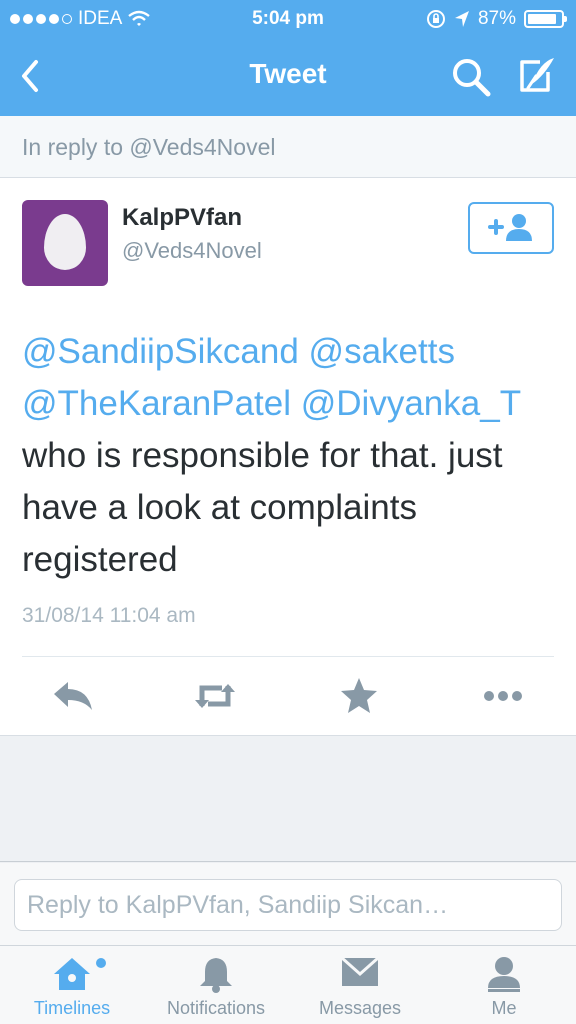 This screenshot has height=1024, width=576. I want to click on tab-notifications: Notifications, so click(216, 985).